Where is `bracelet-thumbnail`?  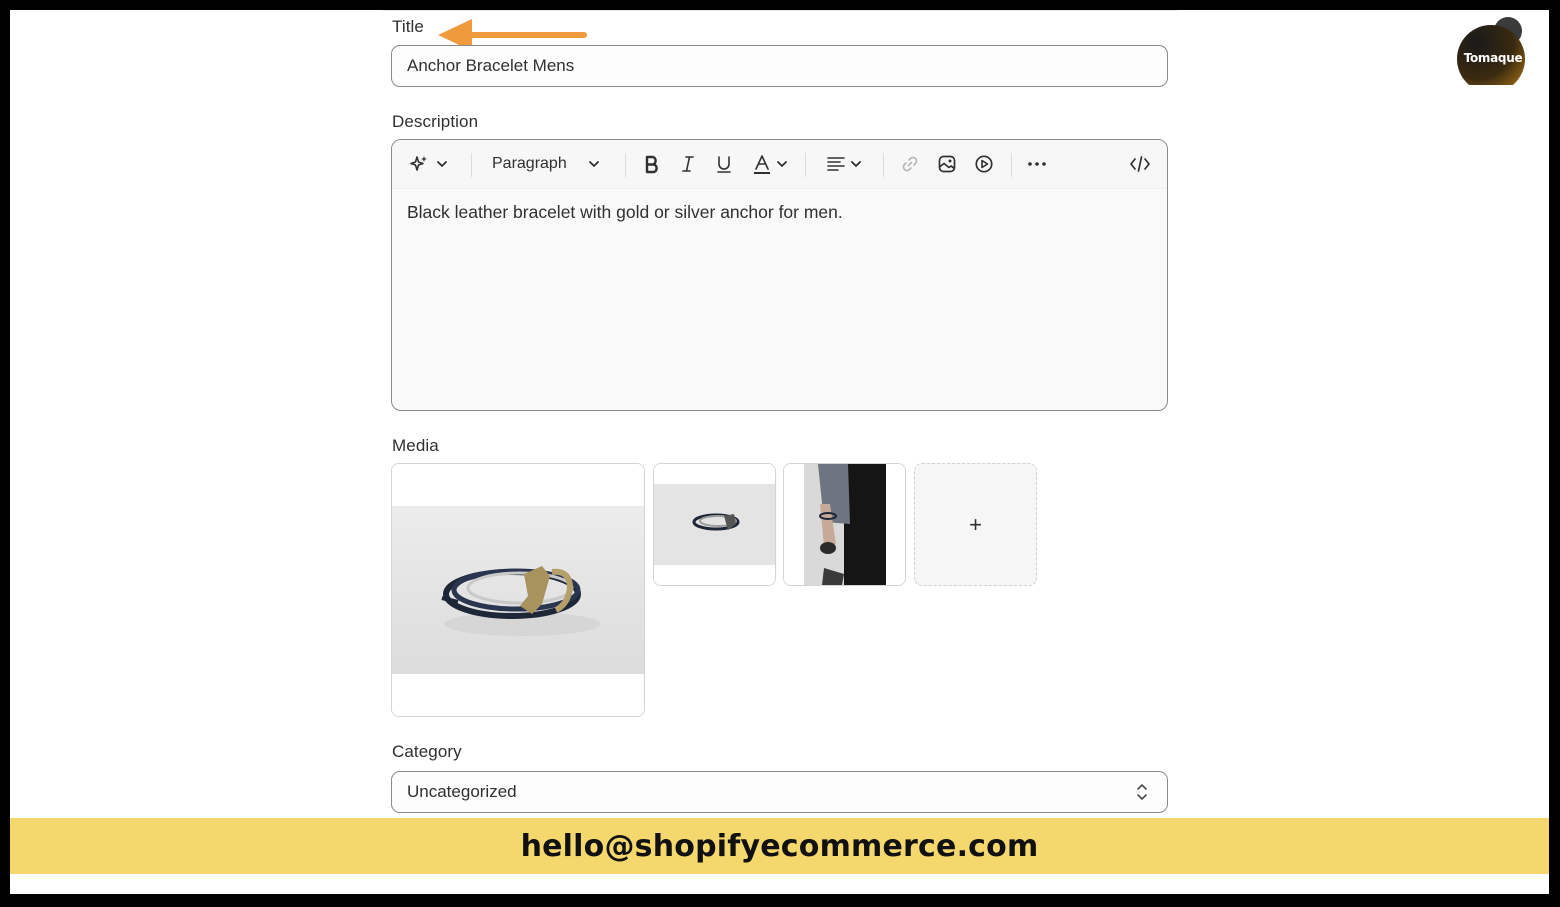
bracelet-thumbnail is located at coordinates (714, 524).